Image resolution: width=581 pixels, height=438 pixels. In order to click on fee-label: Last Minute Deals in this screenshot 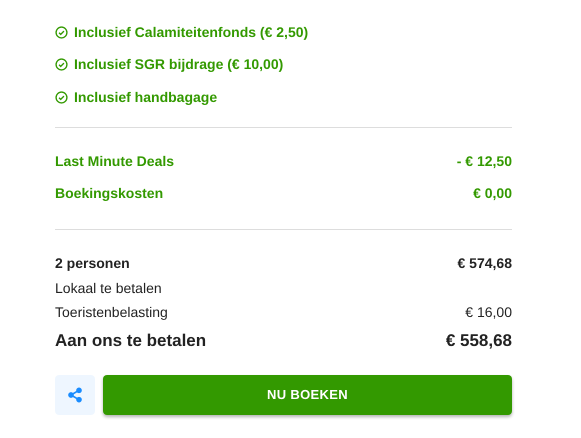, I will do `click(114, 161)`.